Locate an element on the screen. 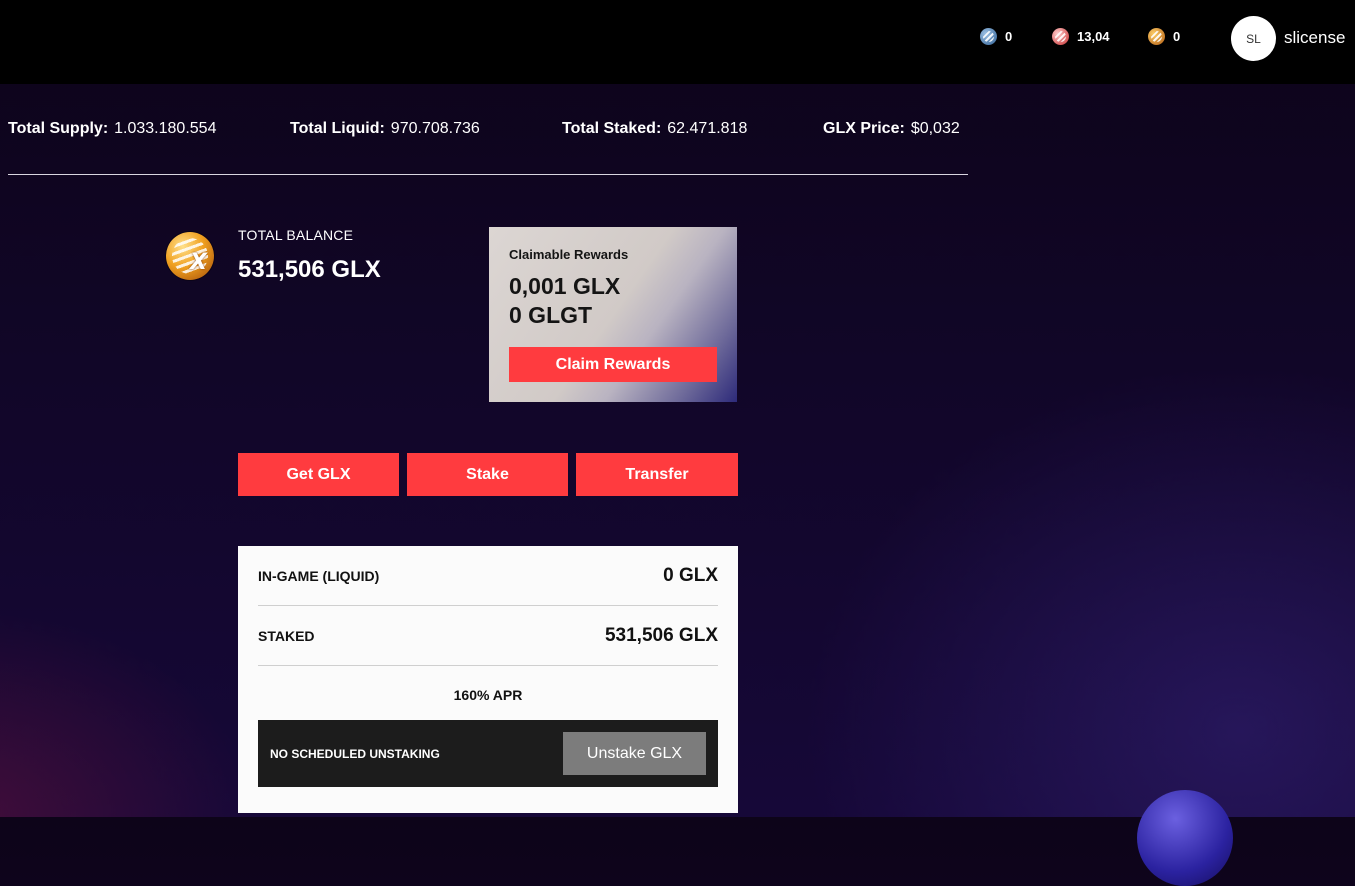 The width and height of the screenshot is (1355, 886). claim-rewards-button: Claim Rewards is located at coordinates (613, 364).